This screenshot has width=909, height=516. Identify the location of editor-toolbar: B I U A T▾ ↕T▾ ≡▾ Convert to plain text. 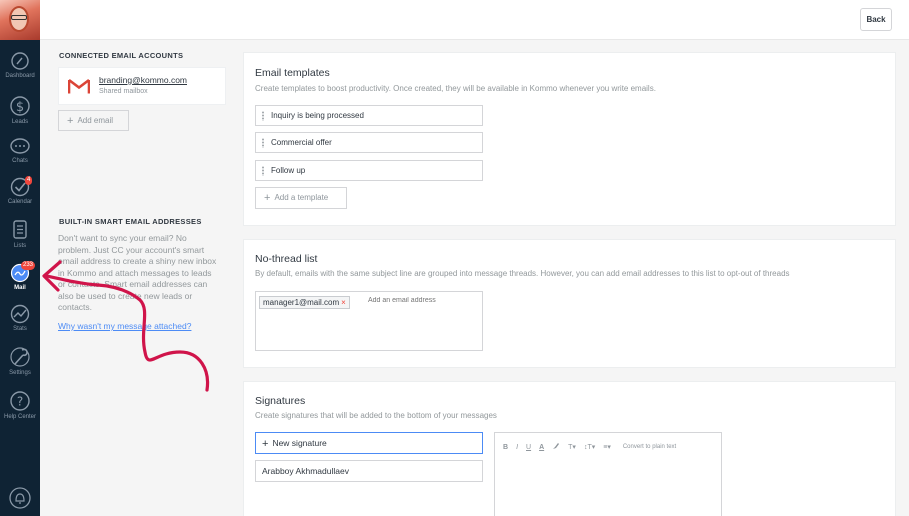
(589, 447).